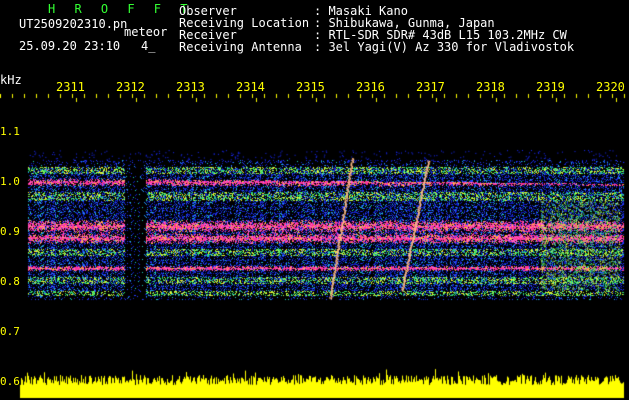  Describe the element at coordinates (240, 47) in the screenshot. I see `antenna-label: Receiving Antenna` at that location.